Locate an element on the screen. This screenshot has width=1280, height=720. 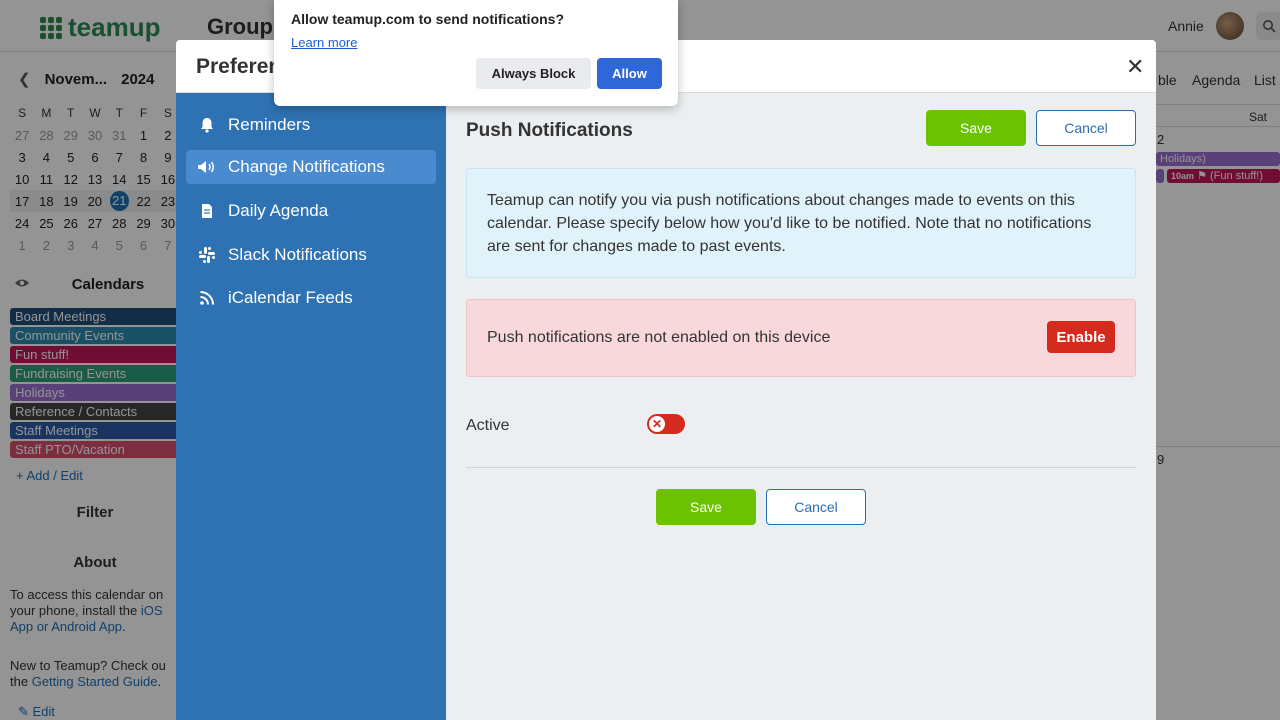
nav-item-label: iCalendar Feeds is located at coordinates (290, 297).